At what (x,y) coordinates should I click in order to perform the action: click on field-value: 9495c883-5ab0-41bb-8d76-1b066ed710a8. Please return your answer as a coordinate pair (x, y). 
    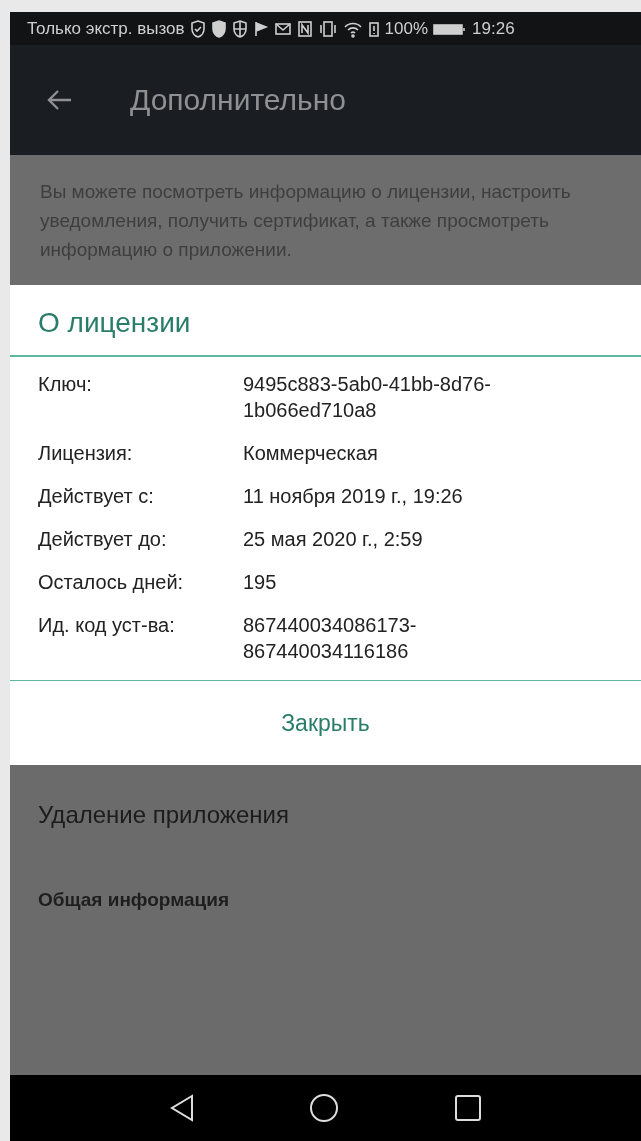
    Looking at the image, I should click on (367, 397).